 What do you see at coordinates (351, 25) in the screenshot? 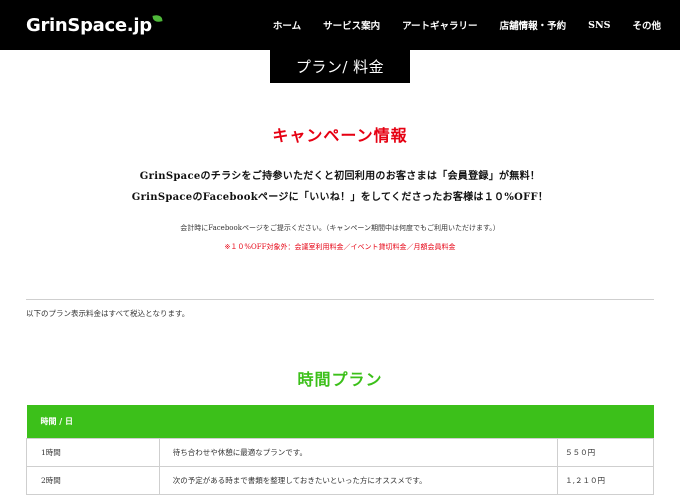
I see `nav-item-services: サービス案内` at bounding box center [351, 25].